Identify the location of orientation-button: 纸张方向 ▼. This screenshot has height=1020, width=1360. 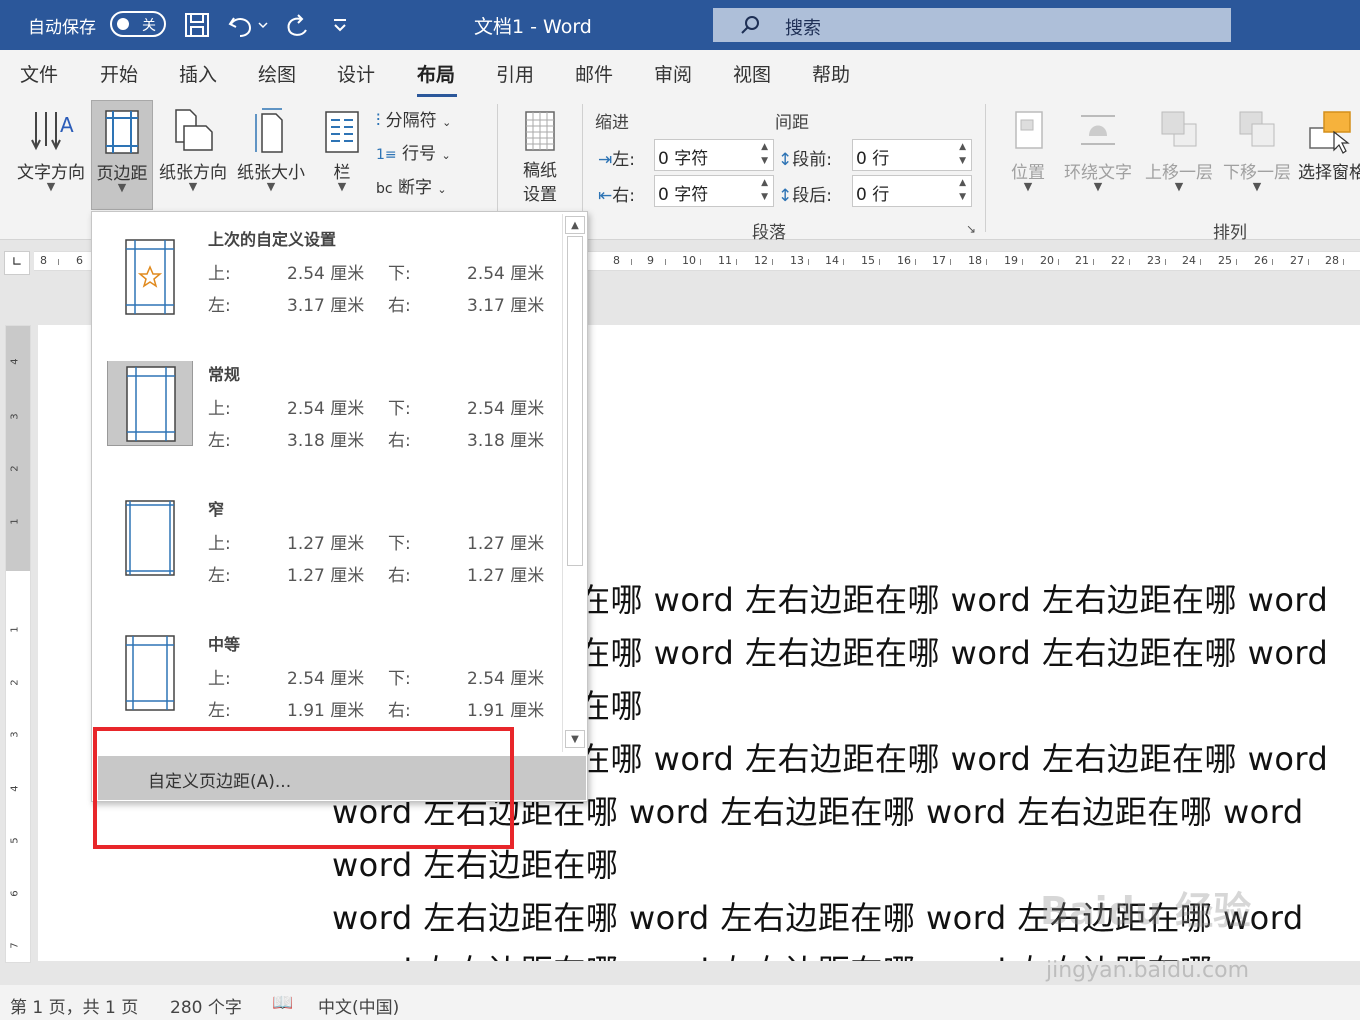
(193, 155).